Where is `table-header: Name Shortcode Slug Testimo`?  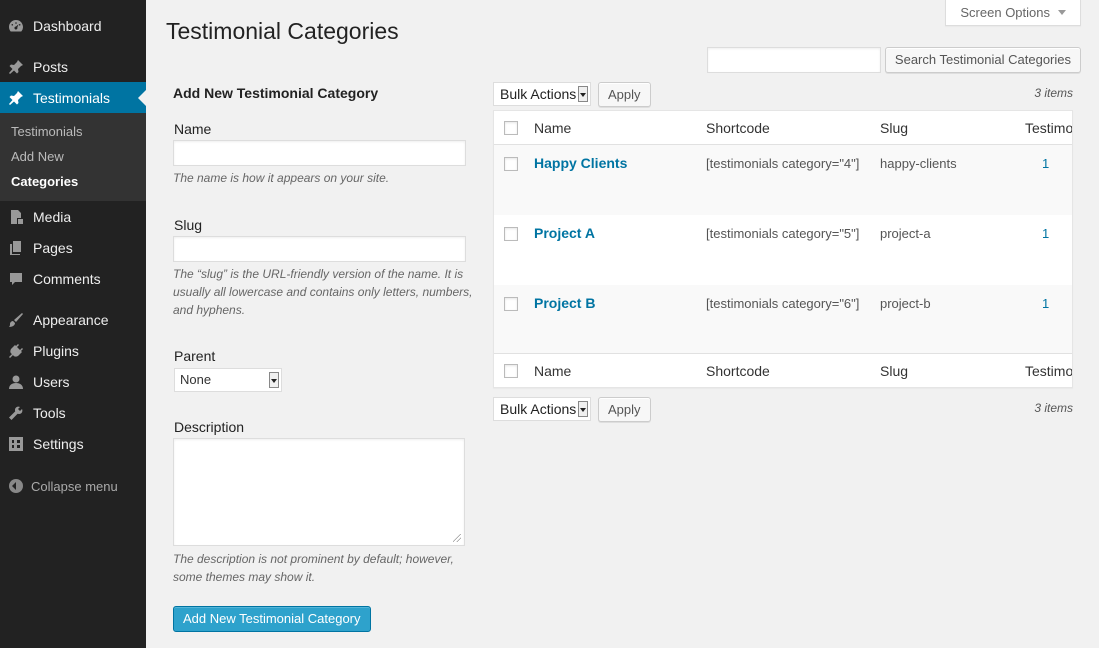
table-header: Name Shortcode Slug Testimo is located at coordinates (783, 128).